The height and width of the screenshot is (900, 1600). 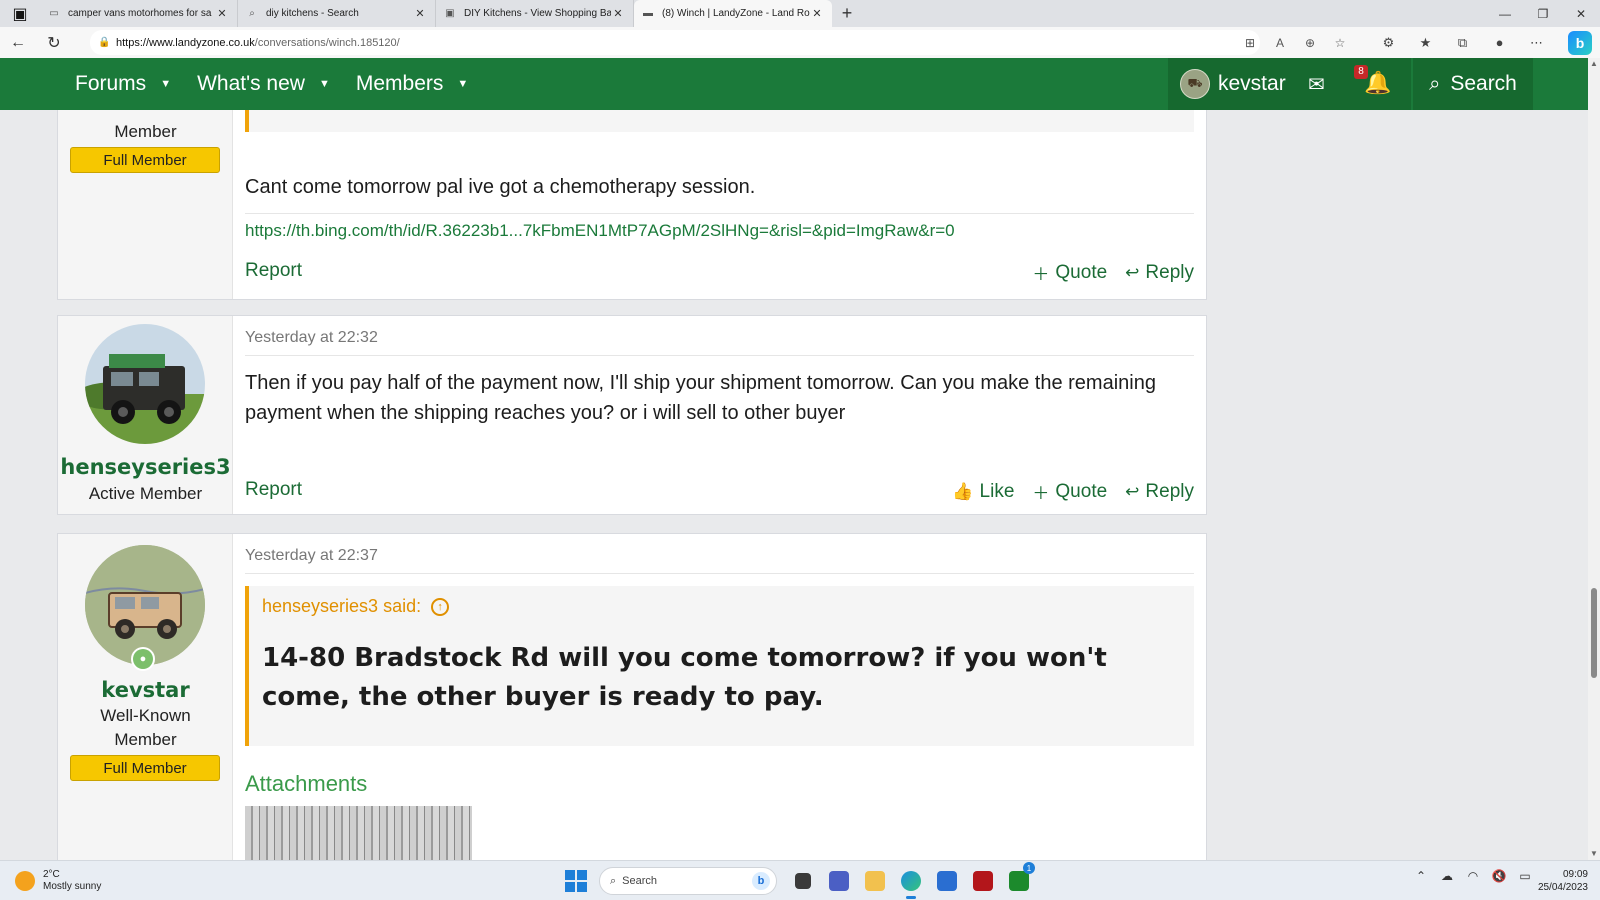 I want to click on extensions-icon: ⚙, so click(x=1388, y=43).